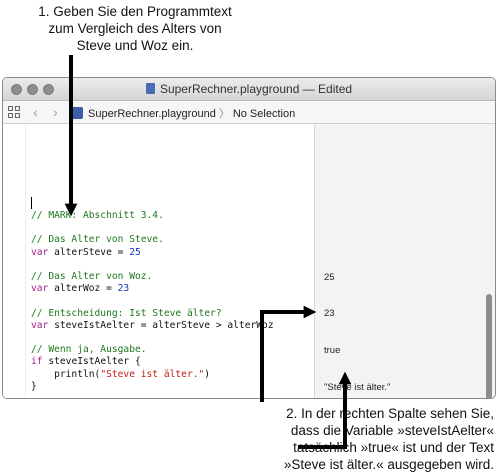 The width and height of the screenshot is (500, 475). What do you see at coordinates (329, 313) in the screenshot?
I see `result-alter-woz: 23` at bounding box center [329, 313].